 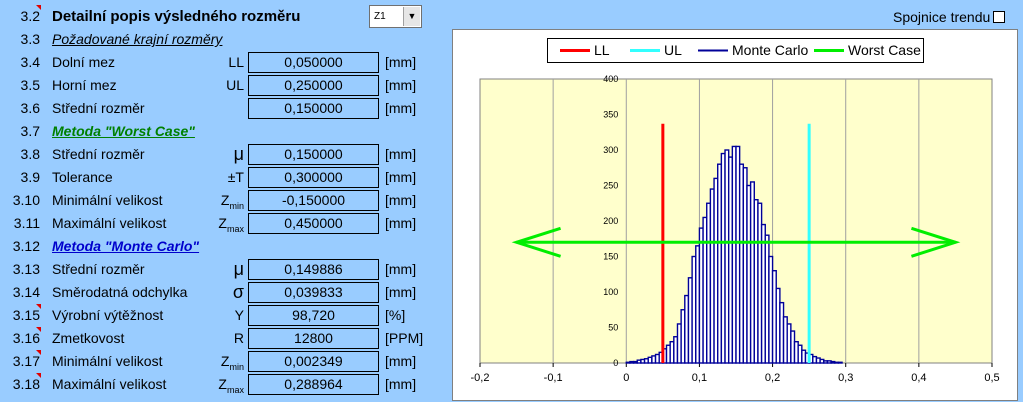 What do you see at coordinates (770, 50) in the screenshot?
I see `legend-monte-carlo-label: Monte Carlo` at bounding box center [770, 50].